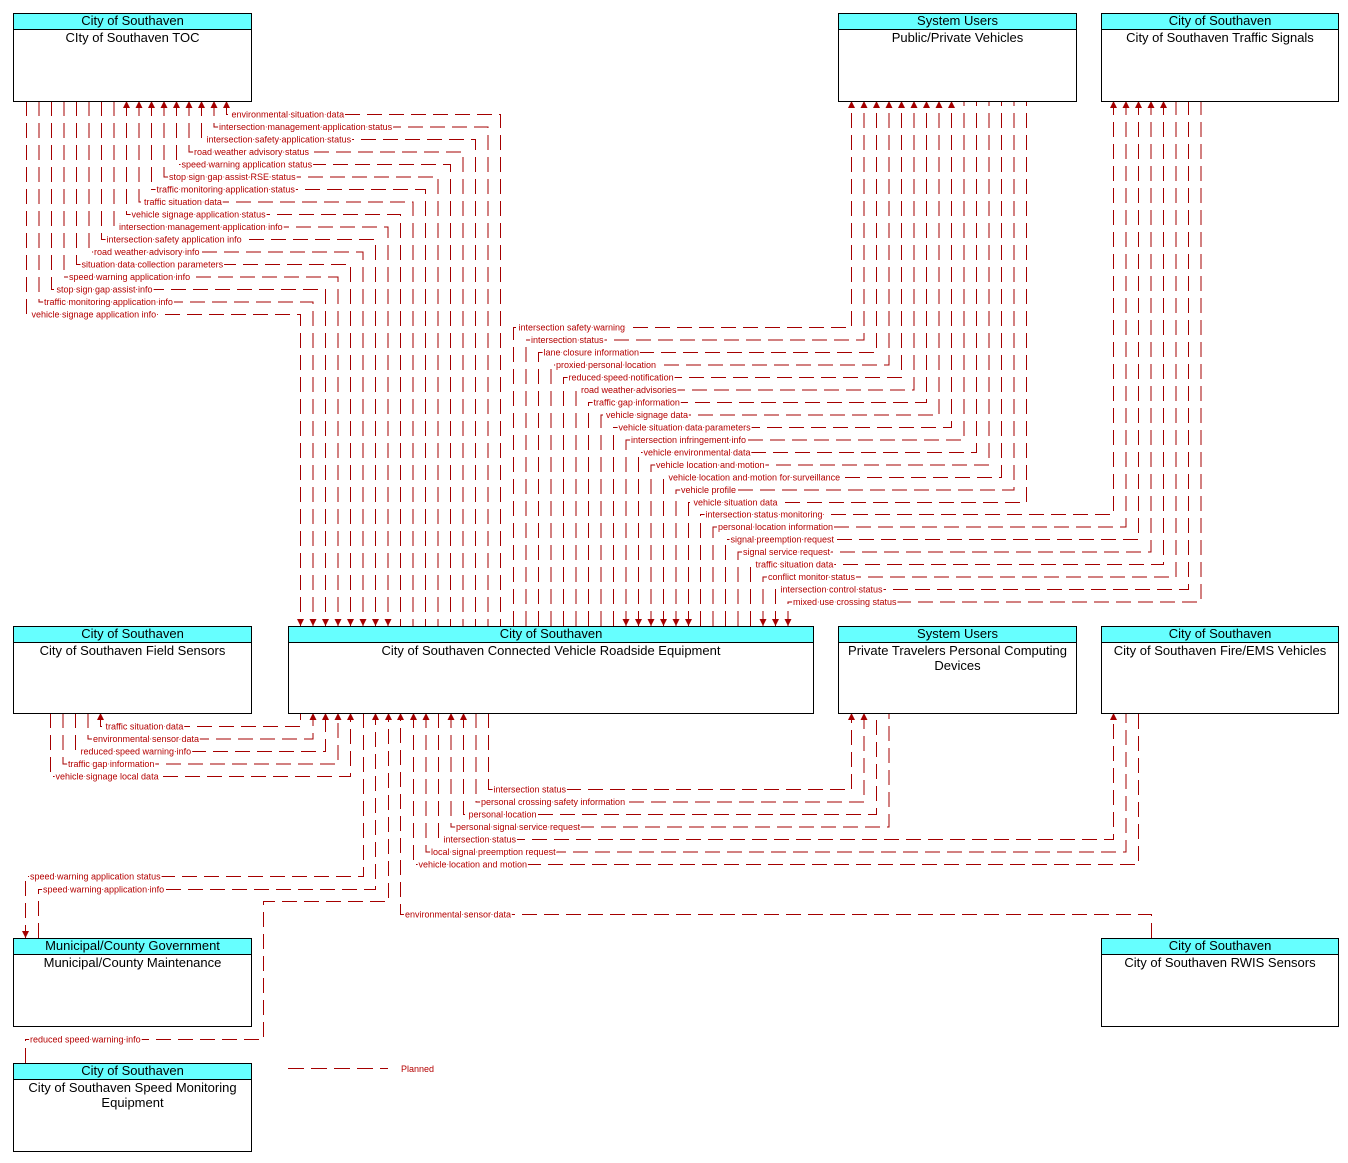 Image resolution: width=1348 pixels, height=1163 pixels. Describe the element at coordinates (279, 139) in the screenshot. I see `flow-label: intersection safety application status` at that location.